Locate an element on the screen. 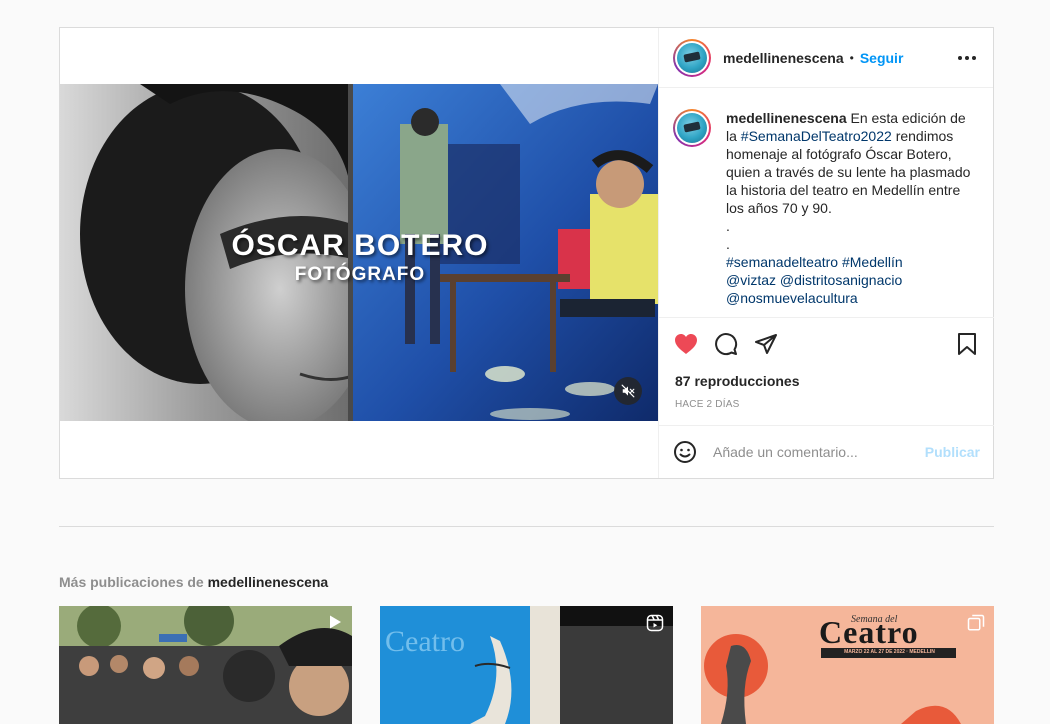 Image resolution: width=1050 pixels, height=724 pixels. more-post-thumbnail: Ceatro is located at coordinates (526, 665).